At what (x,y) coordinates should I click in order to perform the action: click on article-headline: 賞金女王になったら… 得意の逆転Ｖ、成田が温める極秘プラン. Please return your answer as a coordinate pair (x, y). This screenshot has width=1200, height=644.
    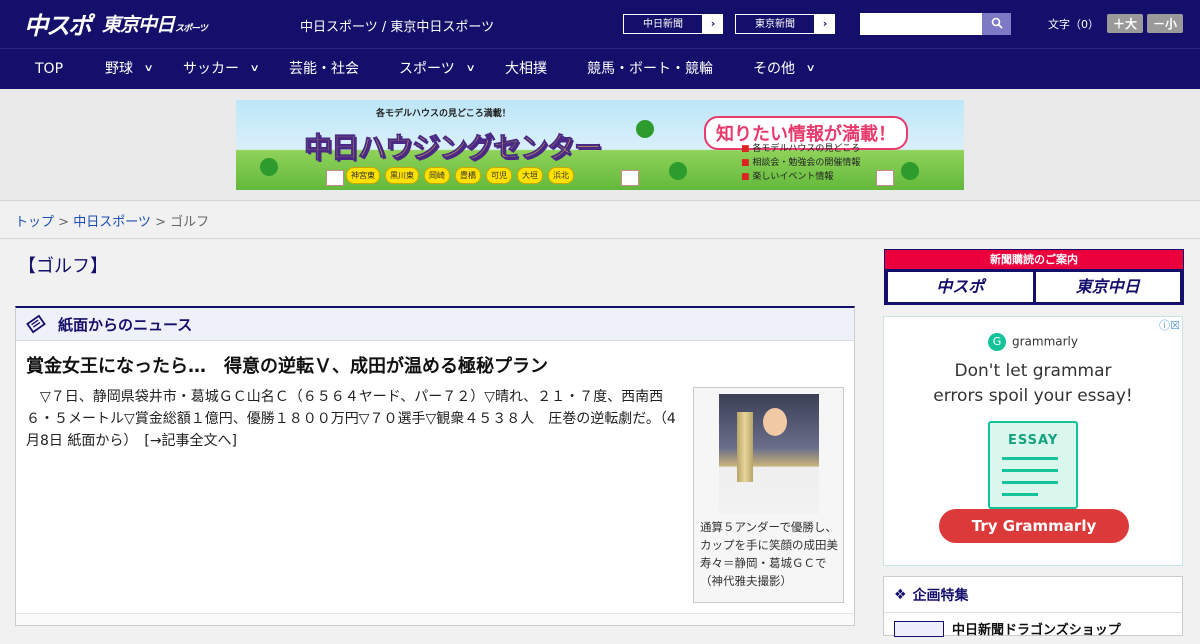
    Looking at the image, I should click on (287, 365).